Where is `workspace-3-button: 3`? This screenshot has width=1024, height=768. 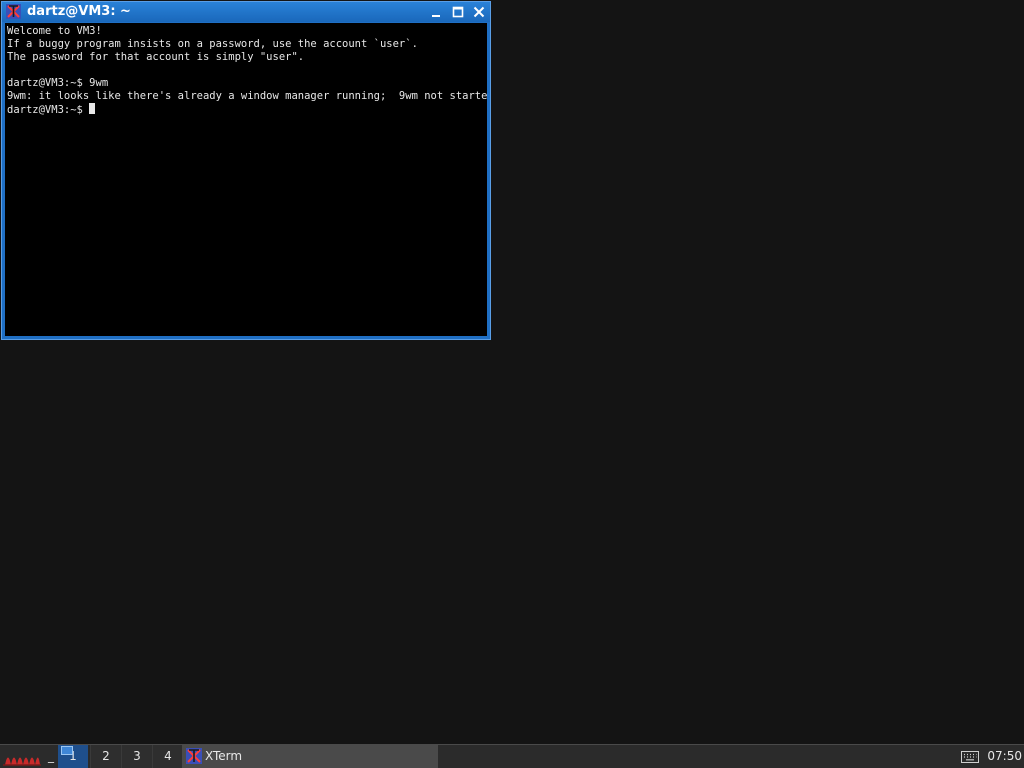
workspace-3-button: 3 is located at coordinates (136, 756).